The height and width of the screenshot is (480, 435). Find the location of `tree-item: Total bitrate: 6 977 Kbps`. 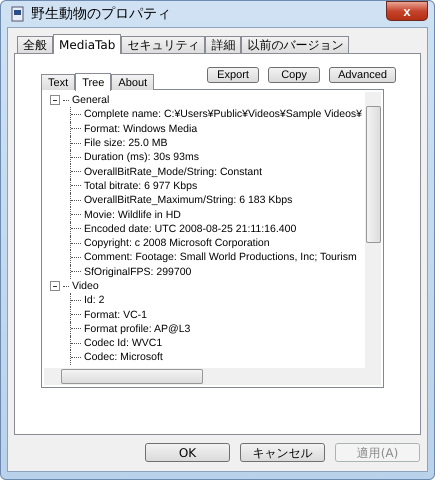

tree-item: Total bitrate: 6 977 Kbps is located at coordinates (141, 186).